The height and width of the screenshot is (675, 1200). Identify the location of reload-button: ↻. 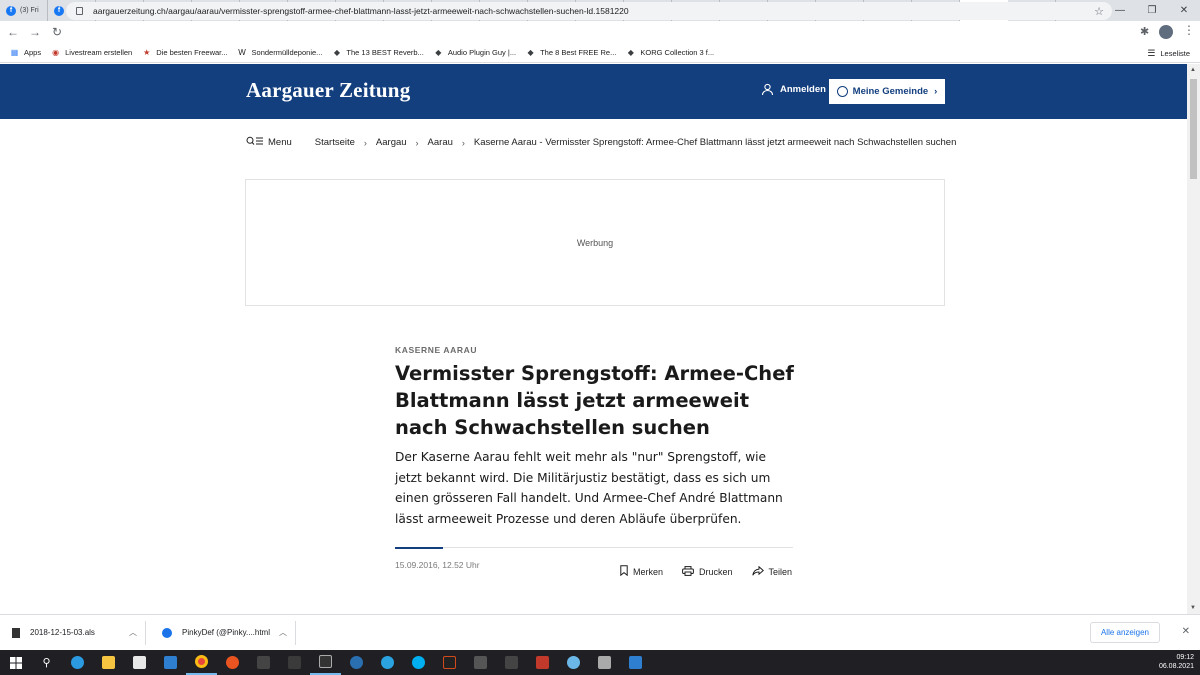
(57, 32).